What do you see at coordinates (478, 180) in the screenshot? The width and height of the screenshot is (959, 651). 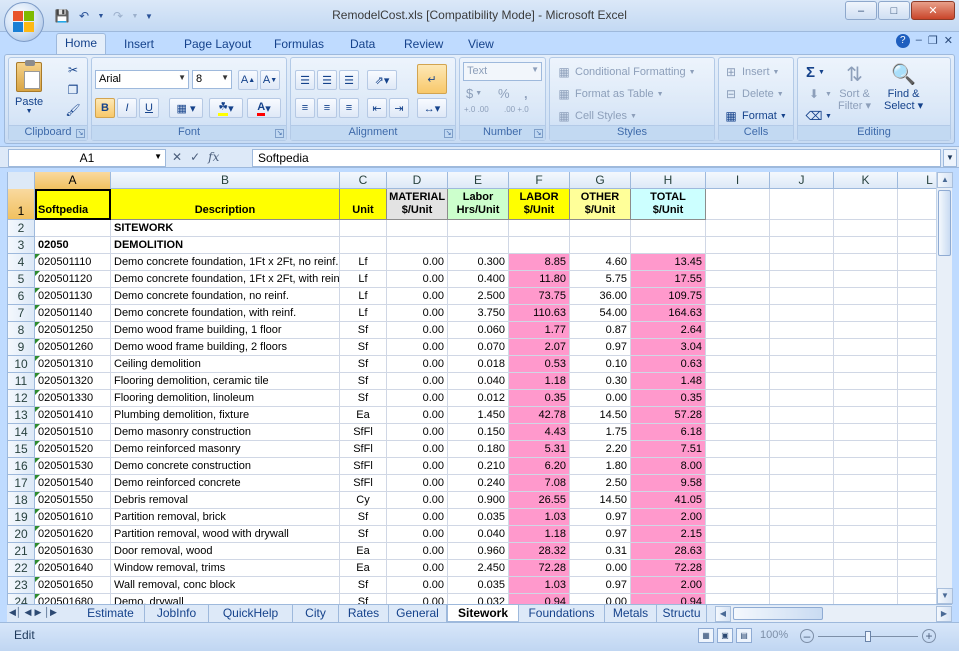 I see `column-header-e: E` at bounding box center [478, 180].